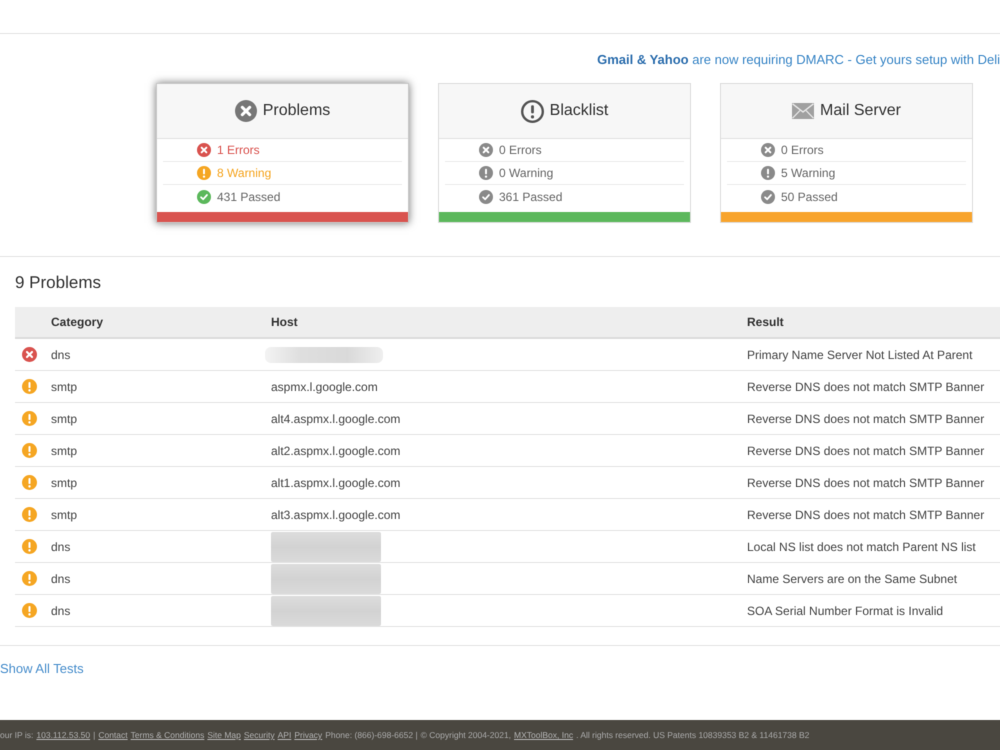 This screenshot has height=750, width=1000. Describe the element at coordinates (526, 173) in the screenshot. I see `status-count: 0 Warning` at that location.